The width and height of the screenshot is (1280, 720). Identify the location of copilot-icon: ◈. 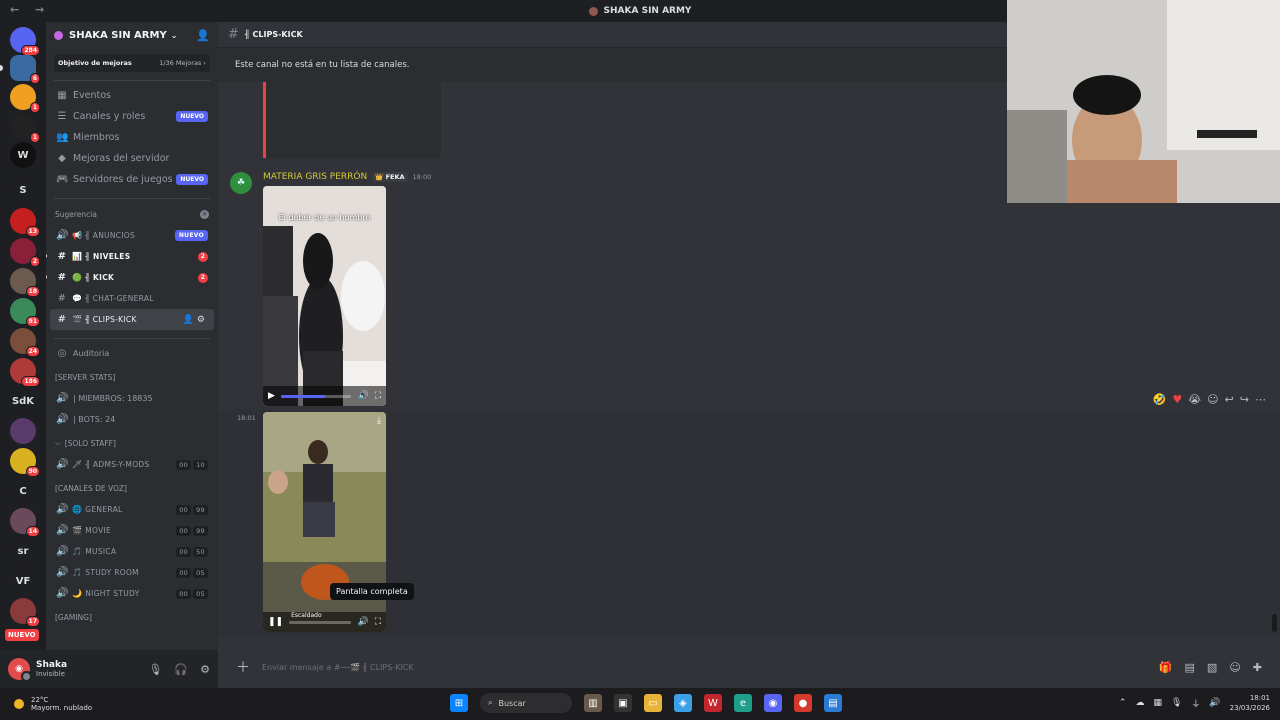
(683, 703).